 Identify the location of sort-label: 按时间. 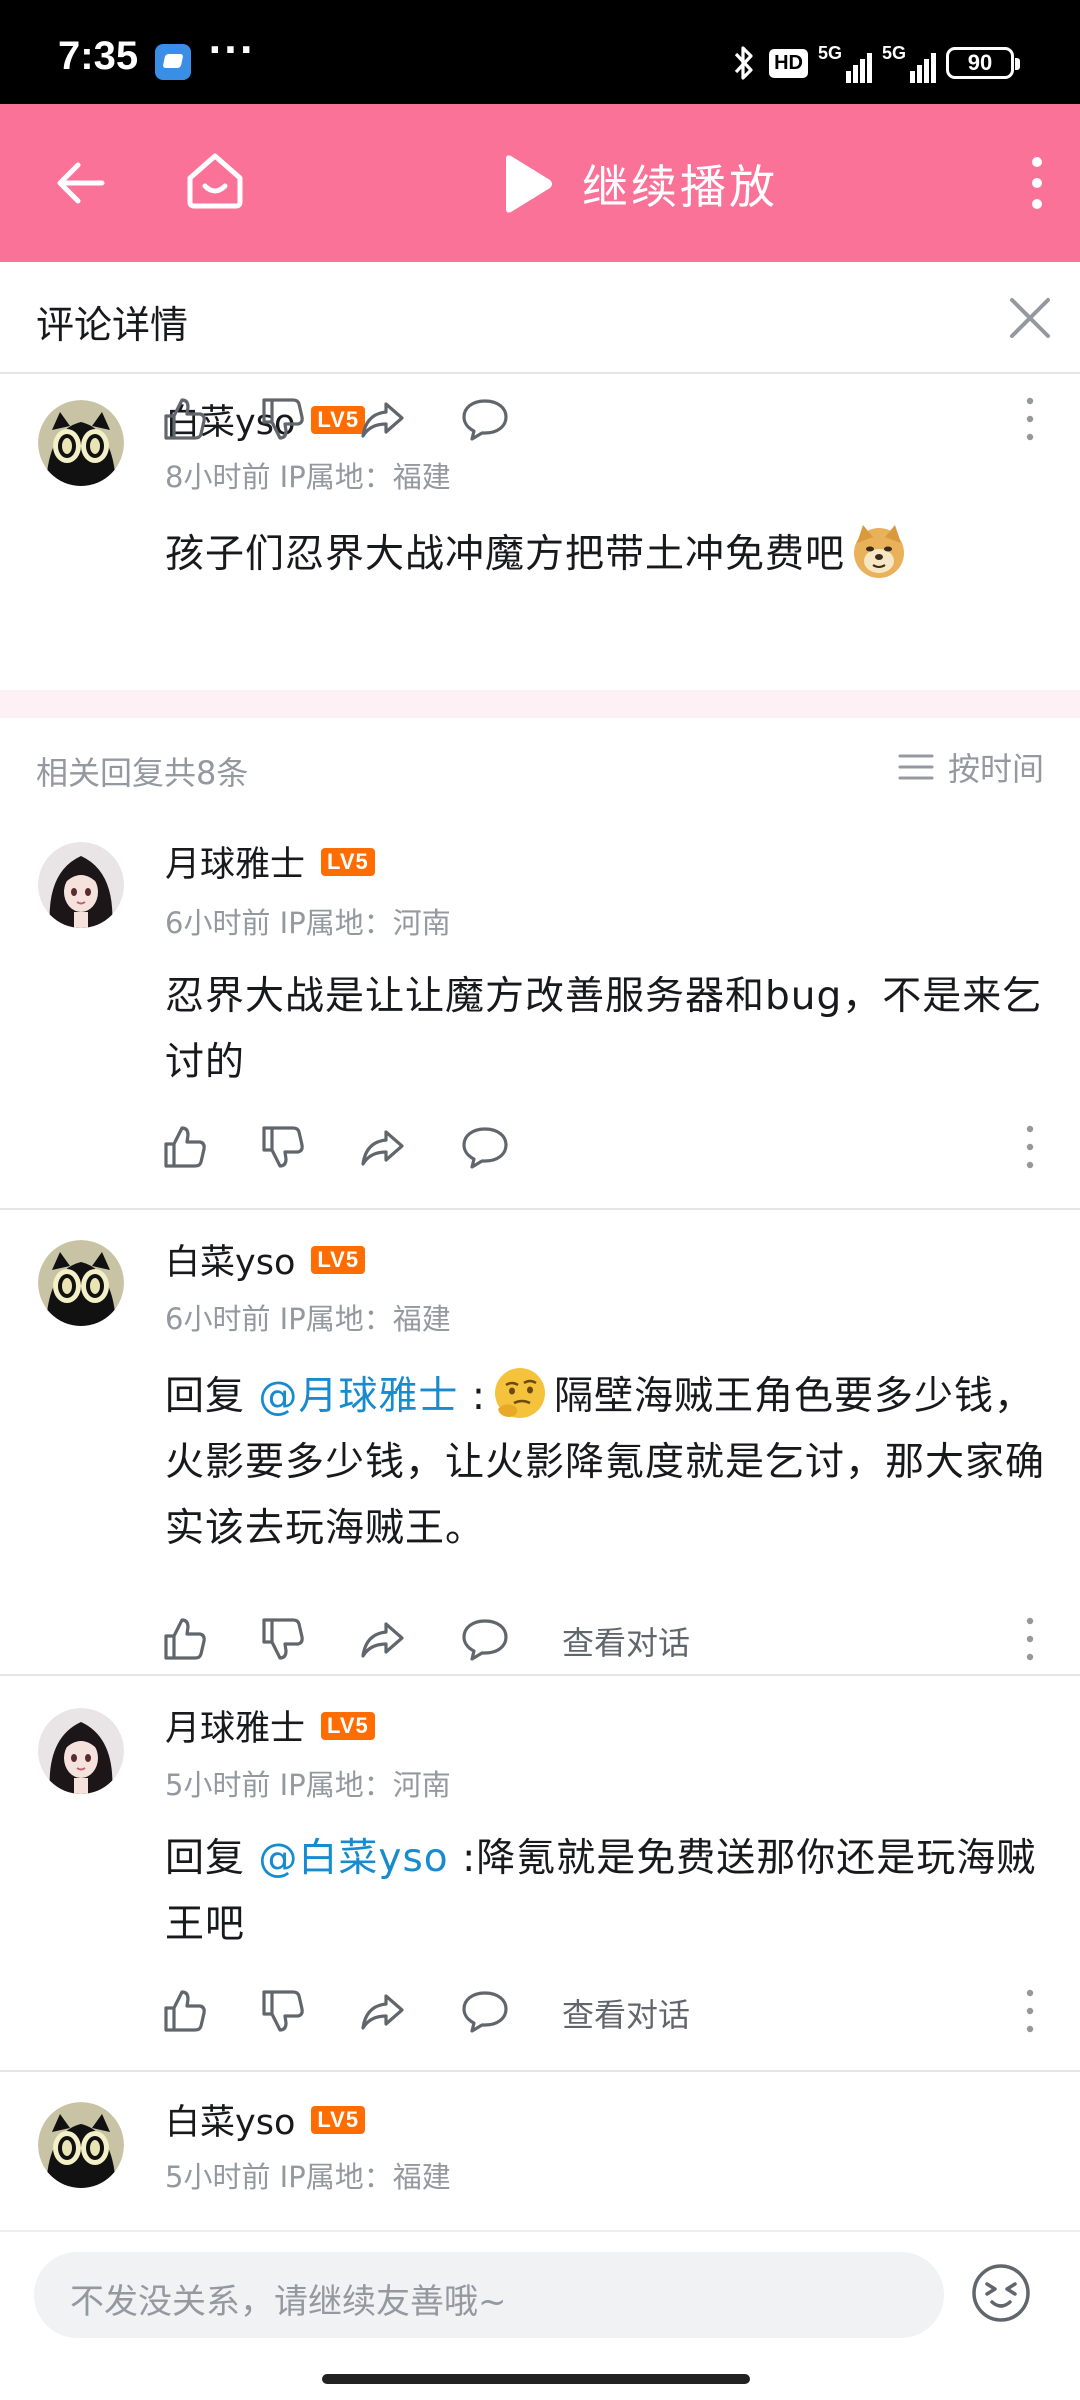
(995, 769).